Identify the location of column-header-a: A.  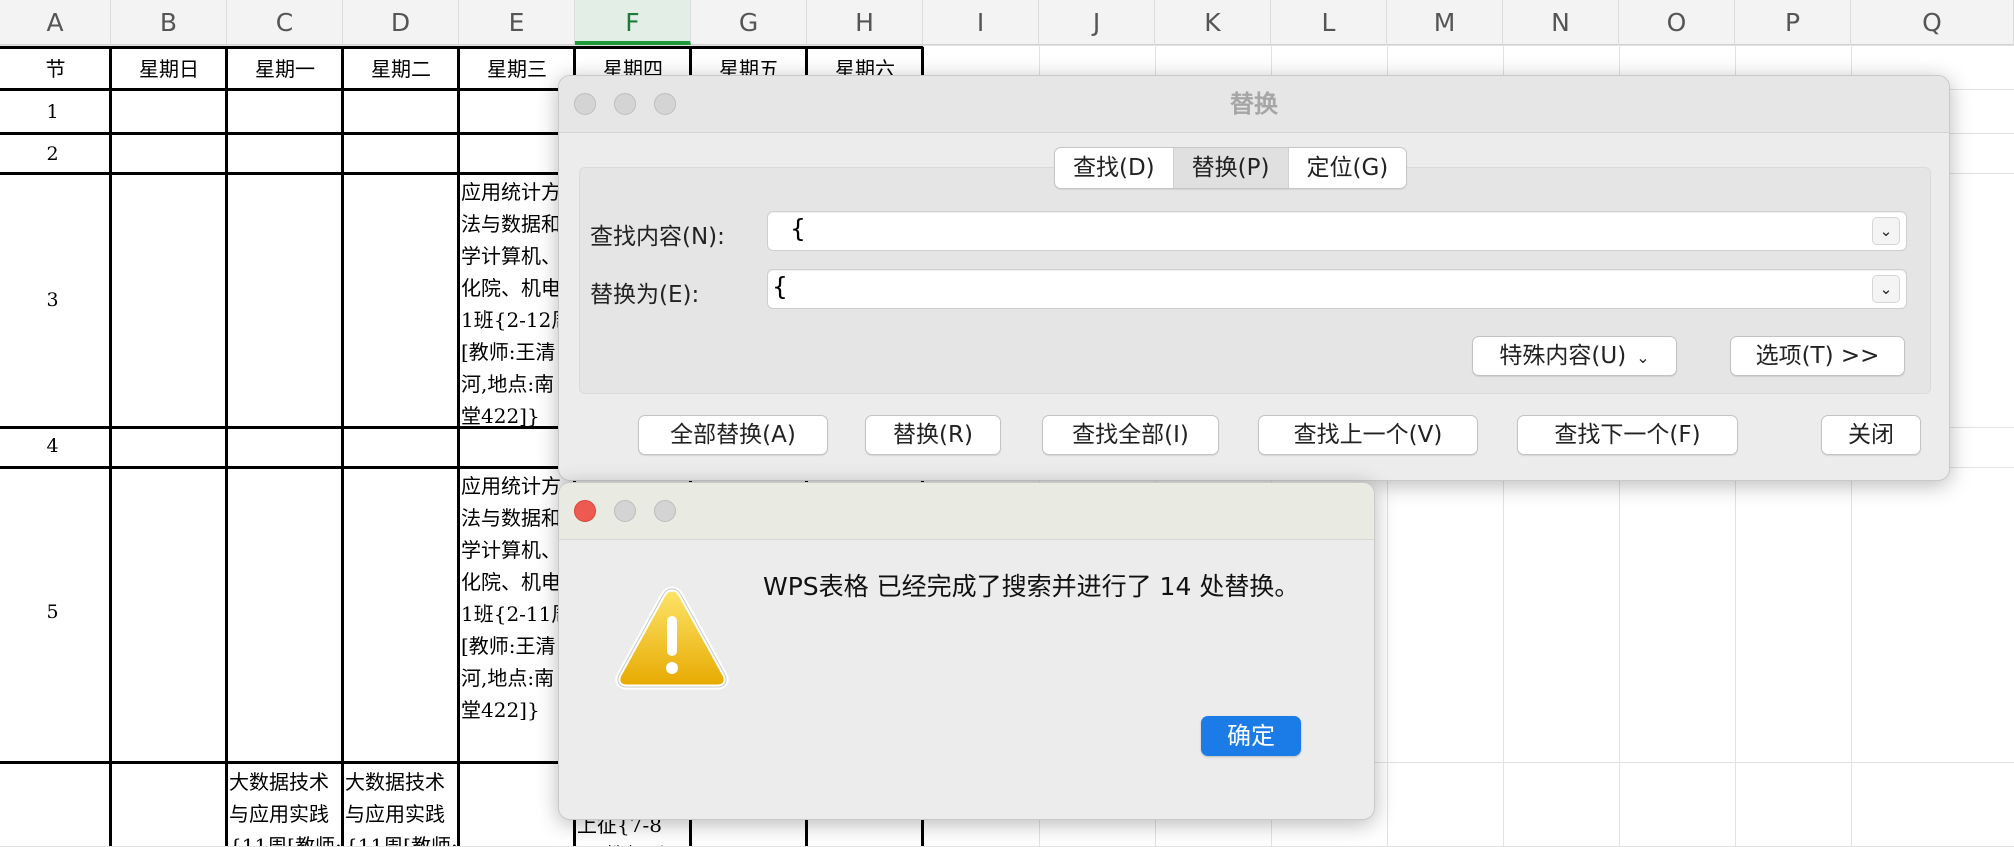
(55, 22).